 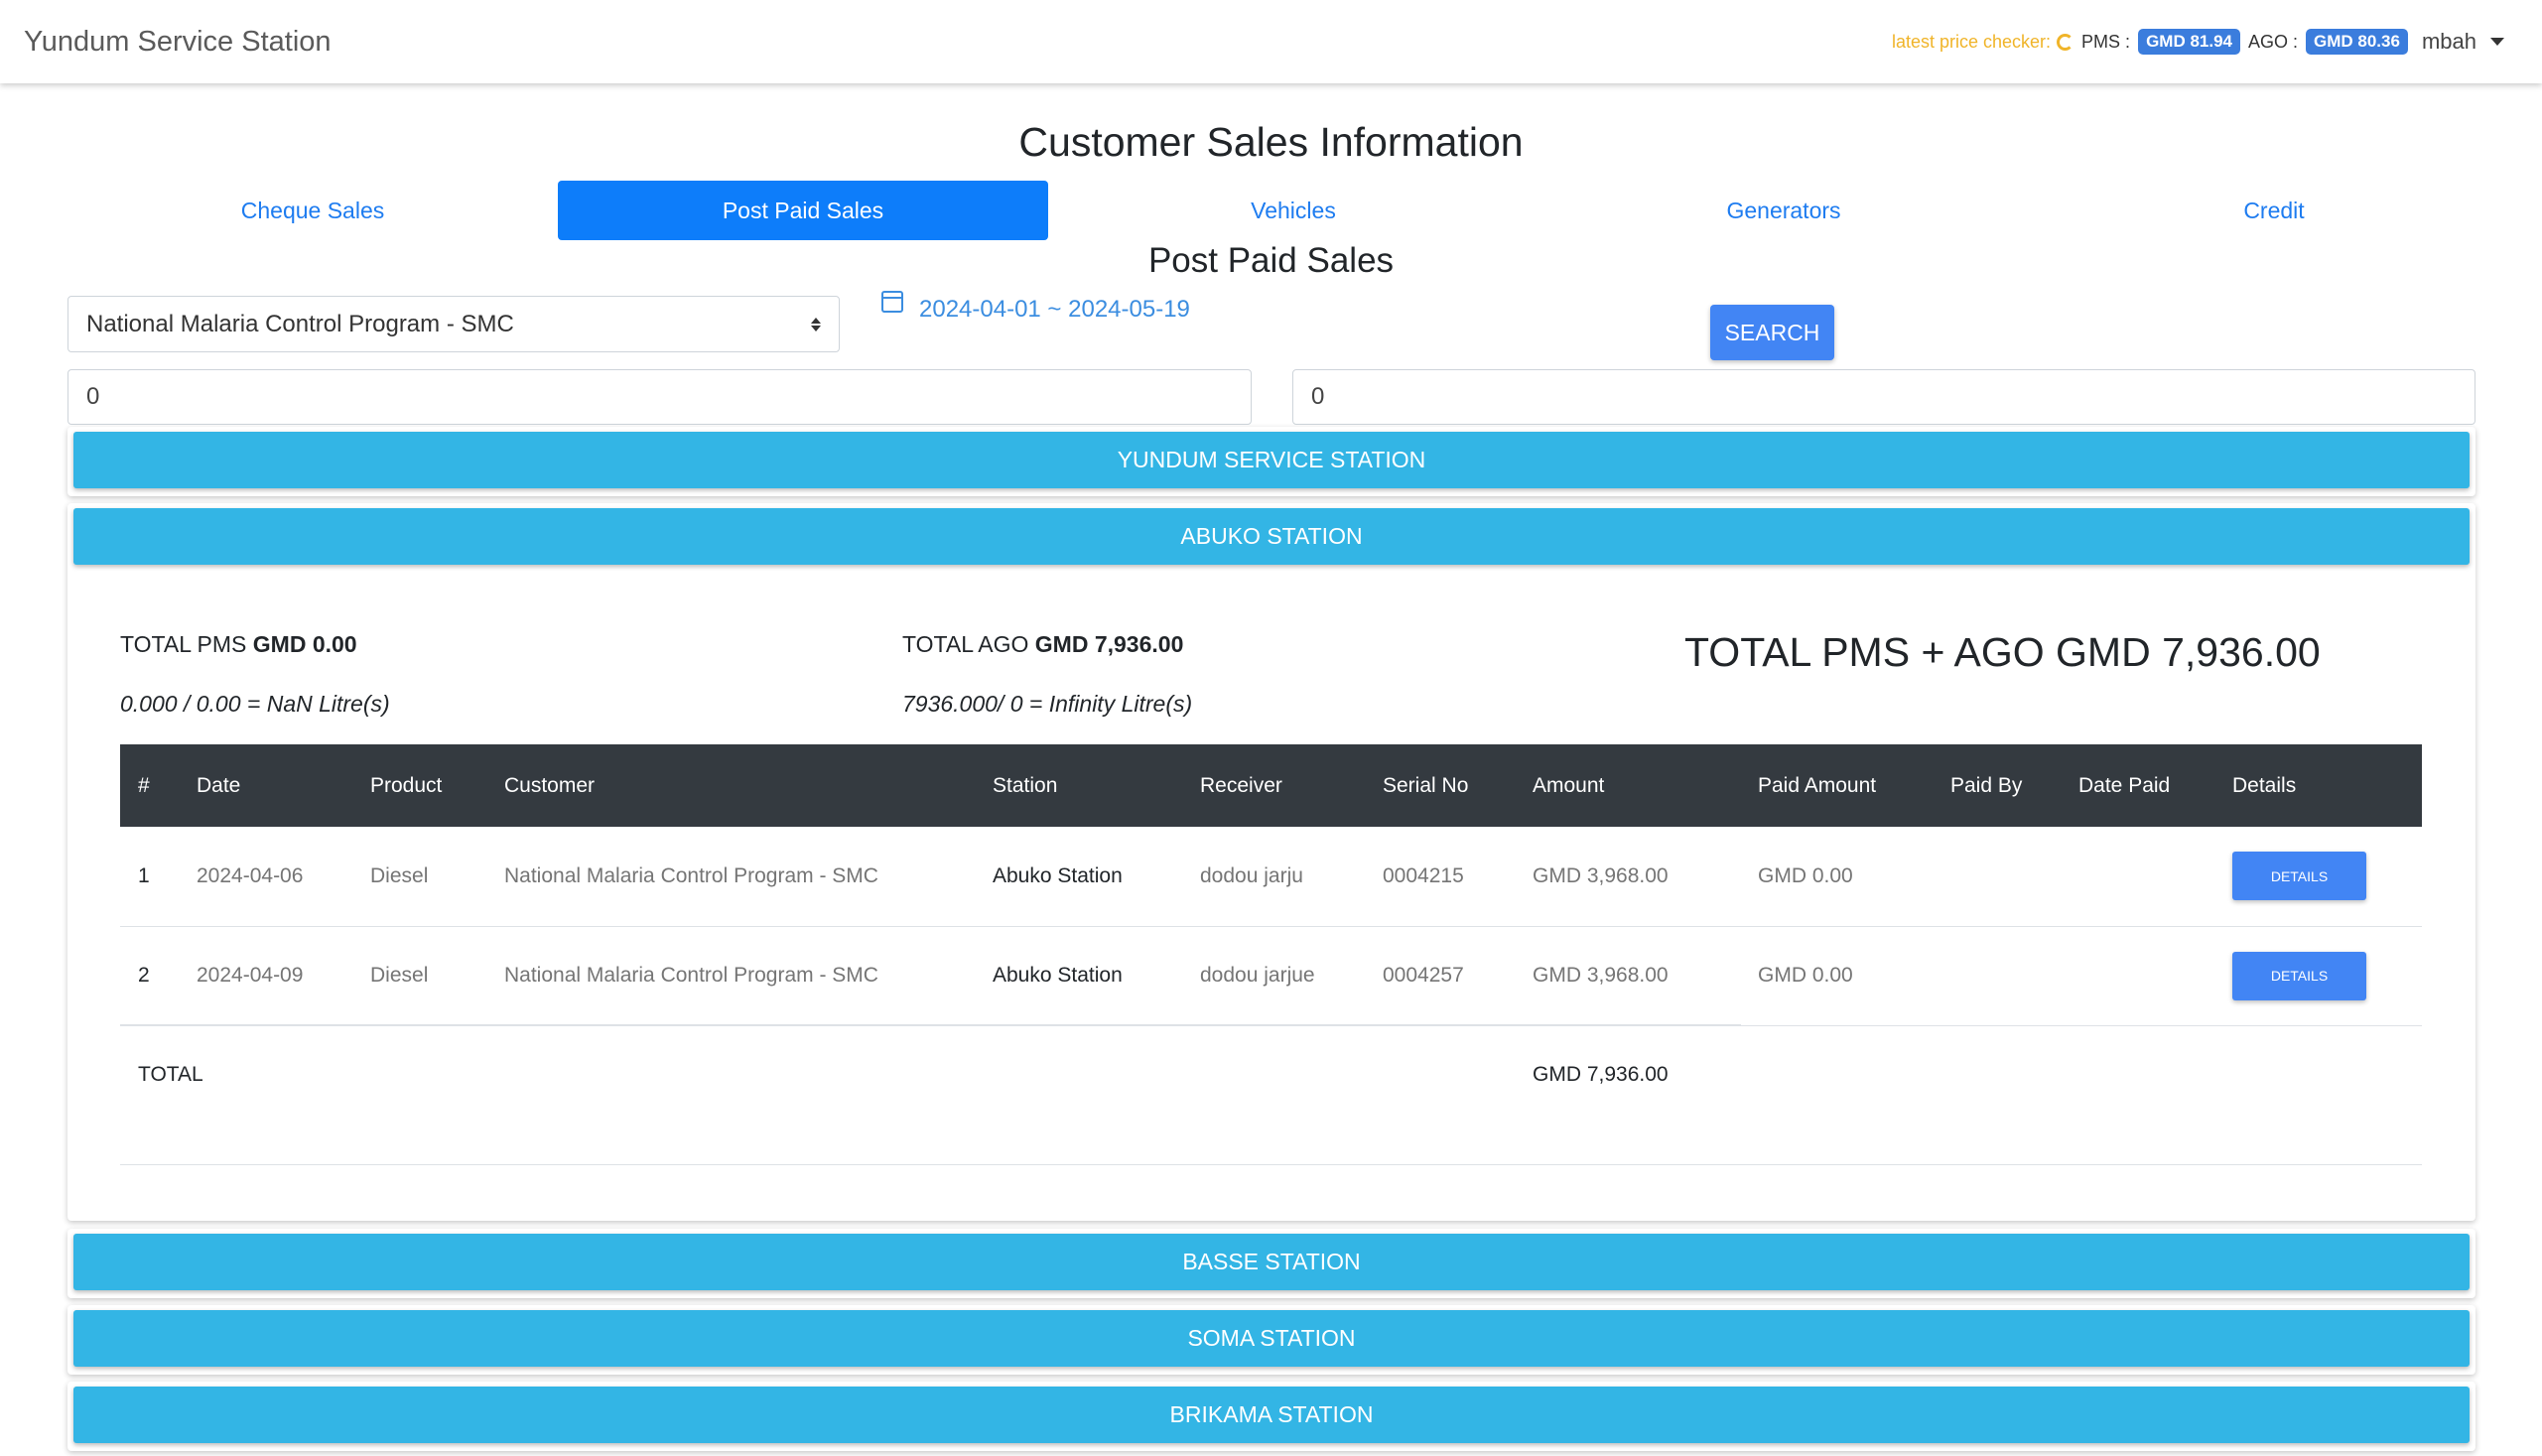 I want to click on station-toggle-soma: SOMA STATION, so click(x=1271, y=1338).